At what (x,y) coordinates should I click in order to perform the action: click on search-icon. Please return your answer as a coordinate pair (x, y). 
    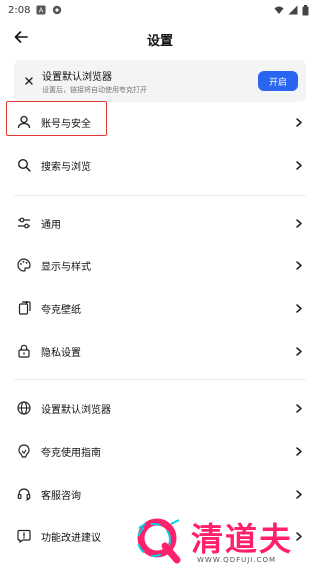
    Looking at the image, I should click on (24, 165).